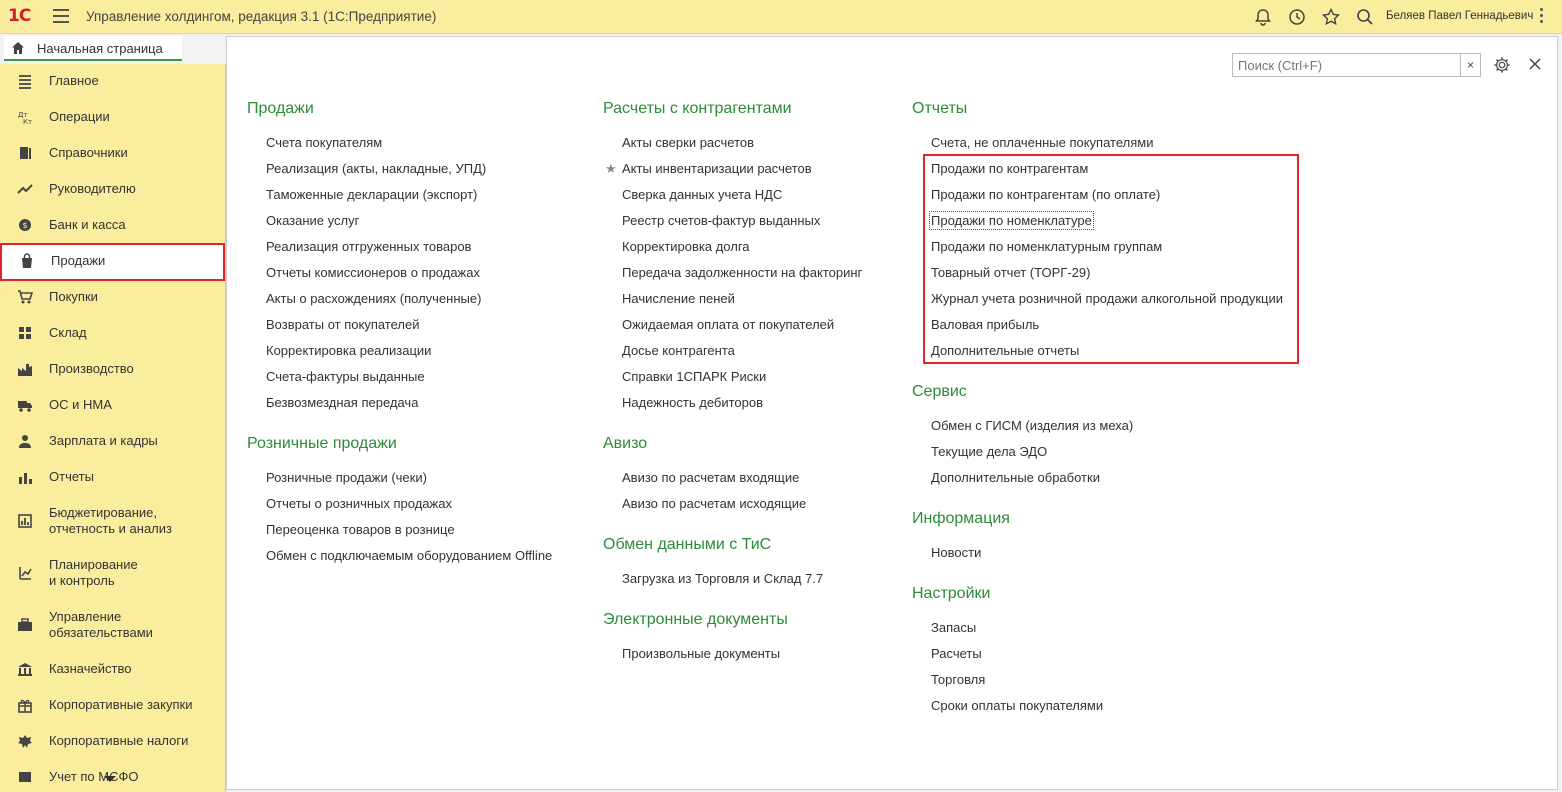 The height and width of the screenshot is (792, 1562). What do you see at coordinates (112, 741) in the screenshot?
I see `sidebar-item: Корпоративные налоги` at bounding box center [112, 741].